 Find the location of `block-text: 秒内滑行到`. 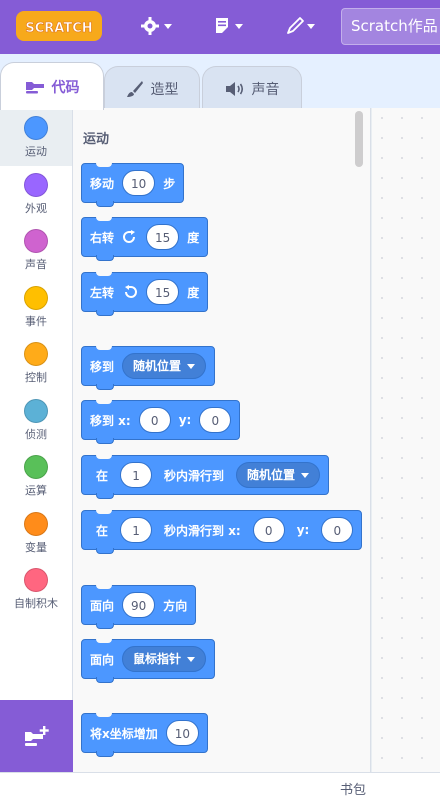

block-text: 秒内滑行到 is located at coordinates (194, 475).